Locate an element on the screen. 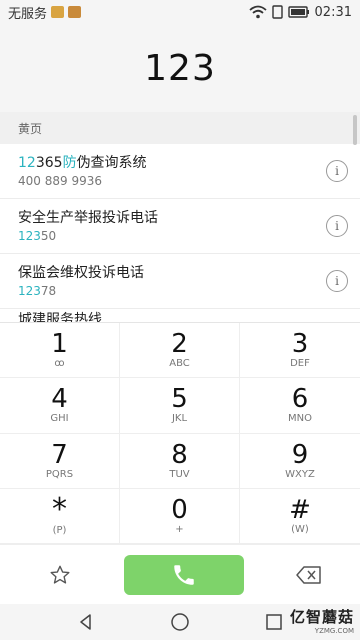 The image size is (360, 640). status-bar: 无服务 02:31 is located at coordinates (180, 12).